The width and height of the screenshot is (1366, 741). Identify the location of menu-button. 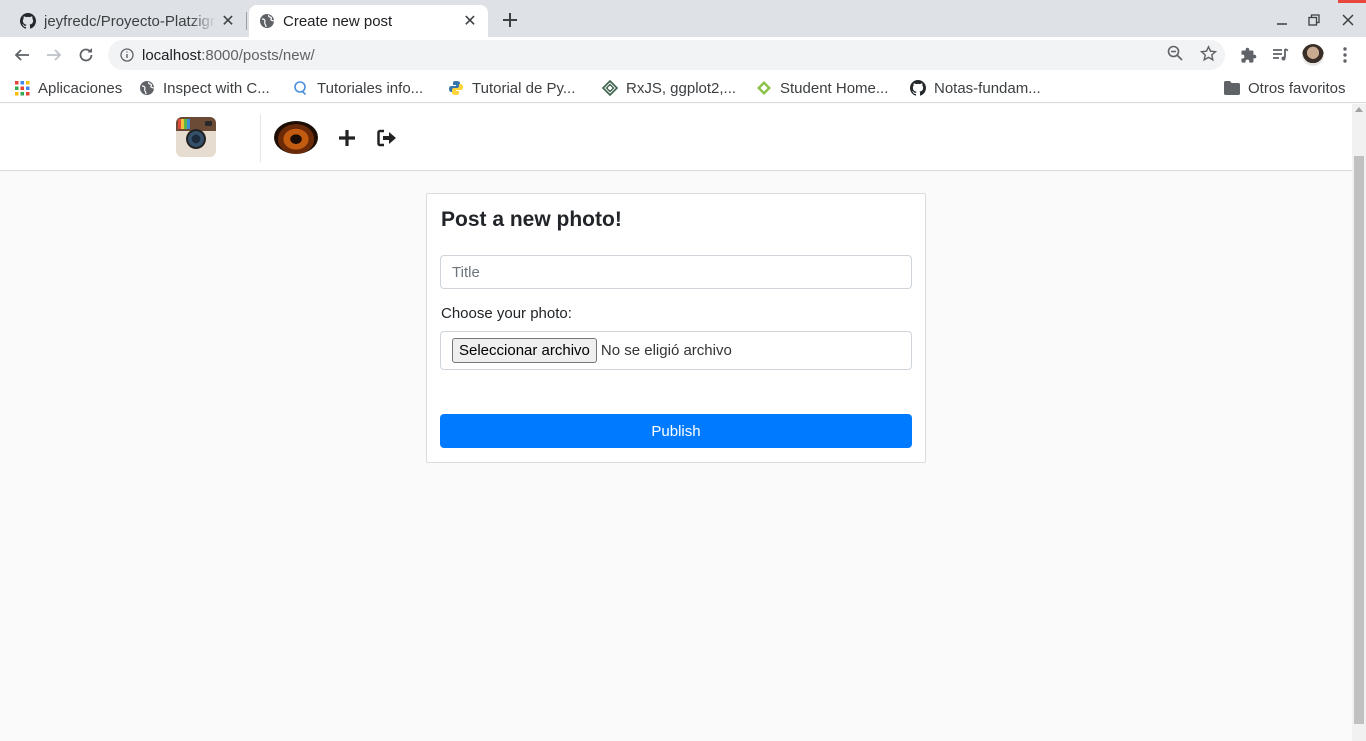
(1345, 55).